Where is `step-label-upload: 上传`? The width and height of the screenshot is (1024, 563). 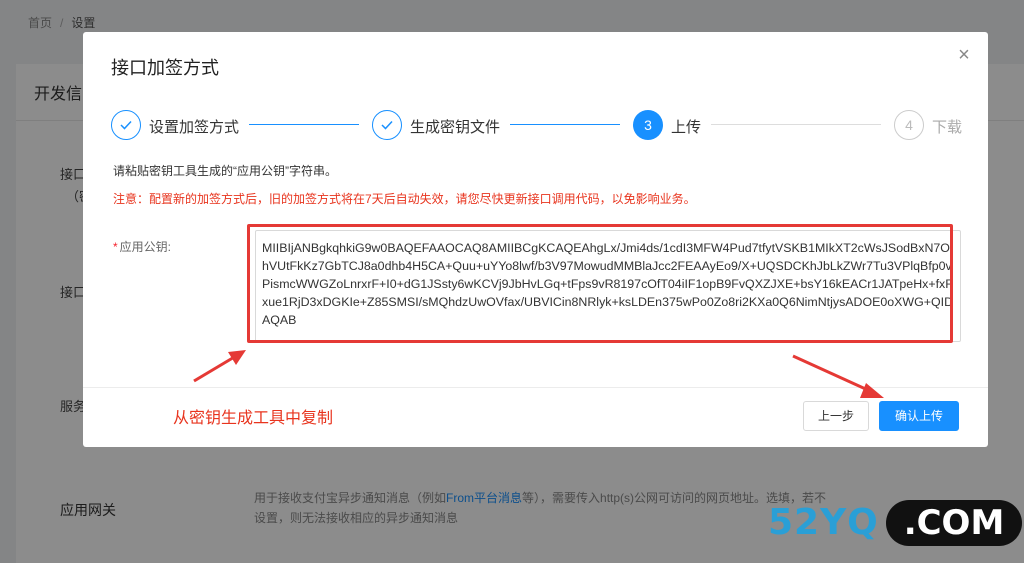
step-label-upload: 上传 is located at coordinates (686, 127).